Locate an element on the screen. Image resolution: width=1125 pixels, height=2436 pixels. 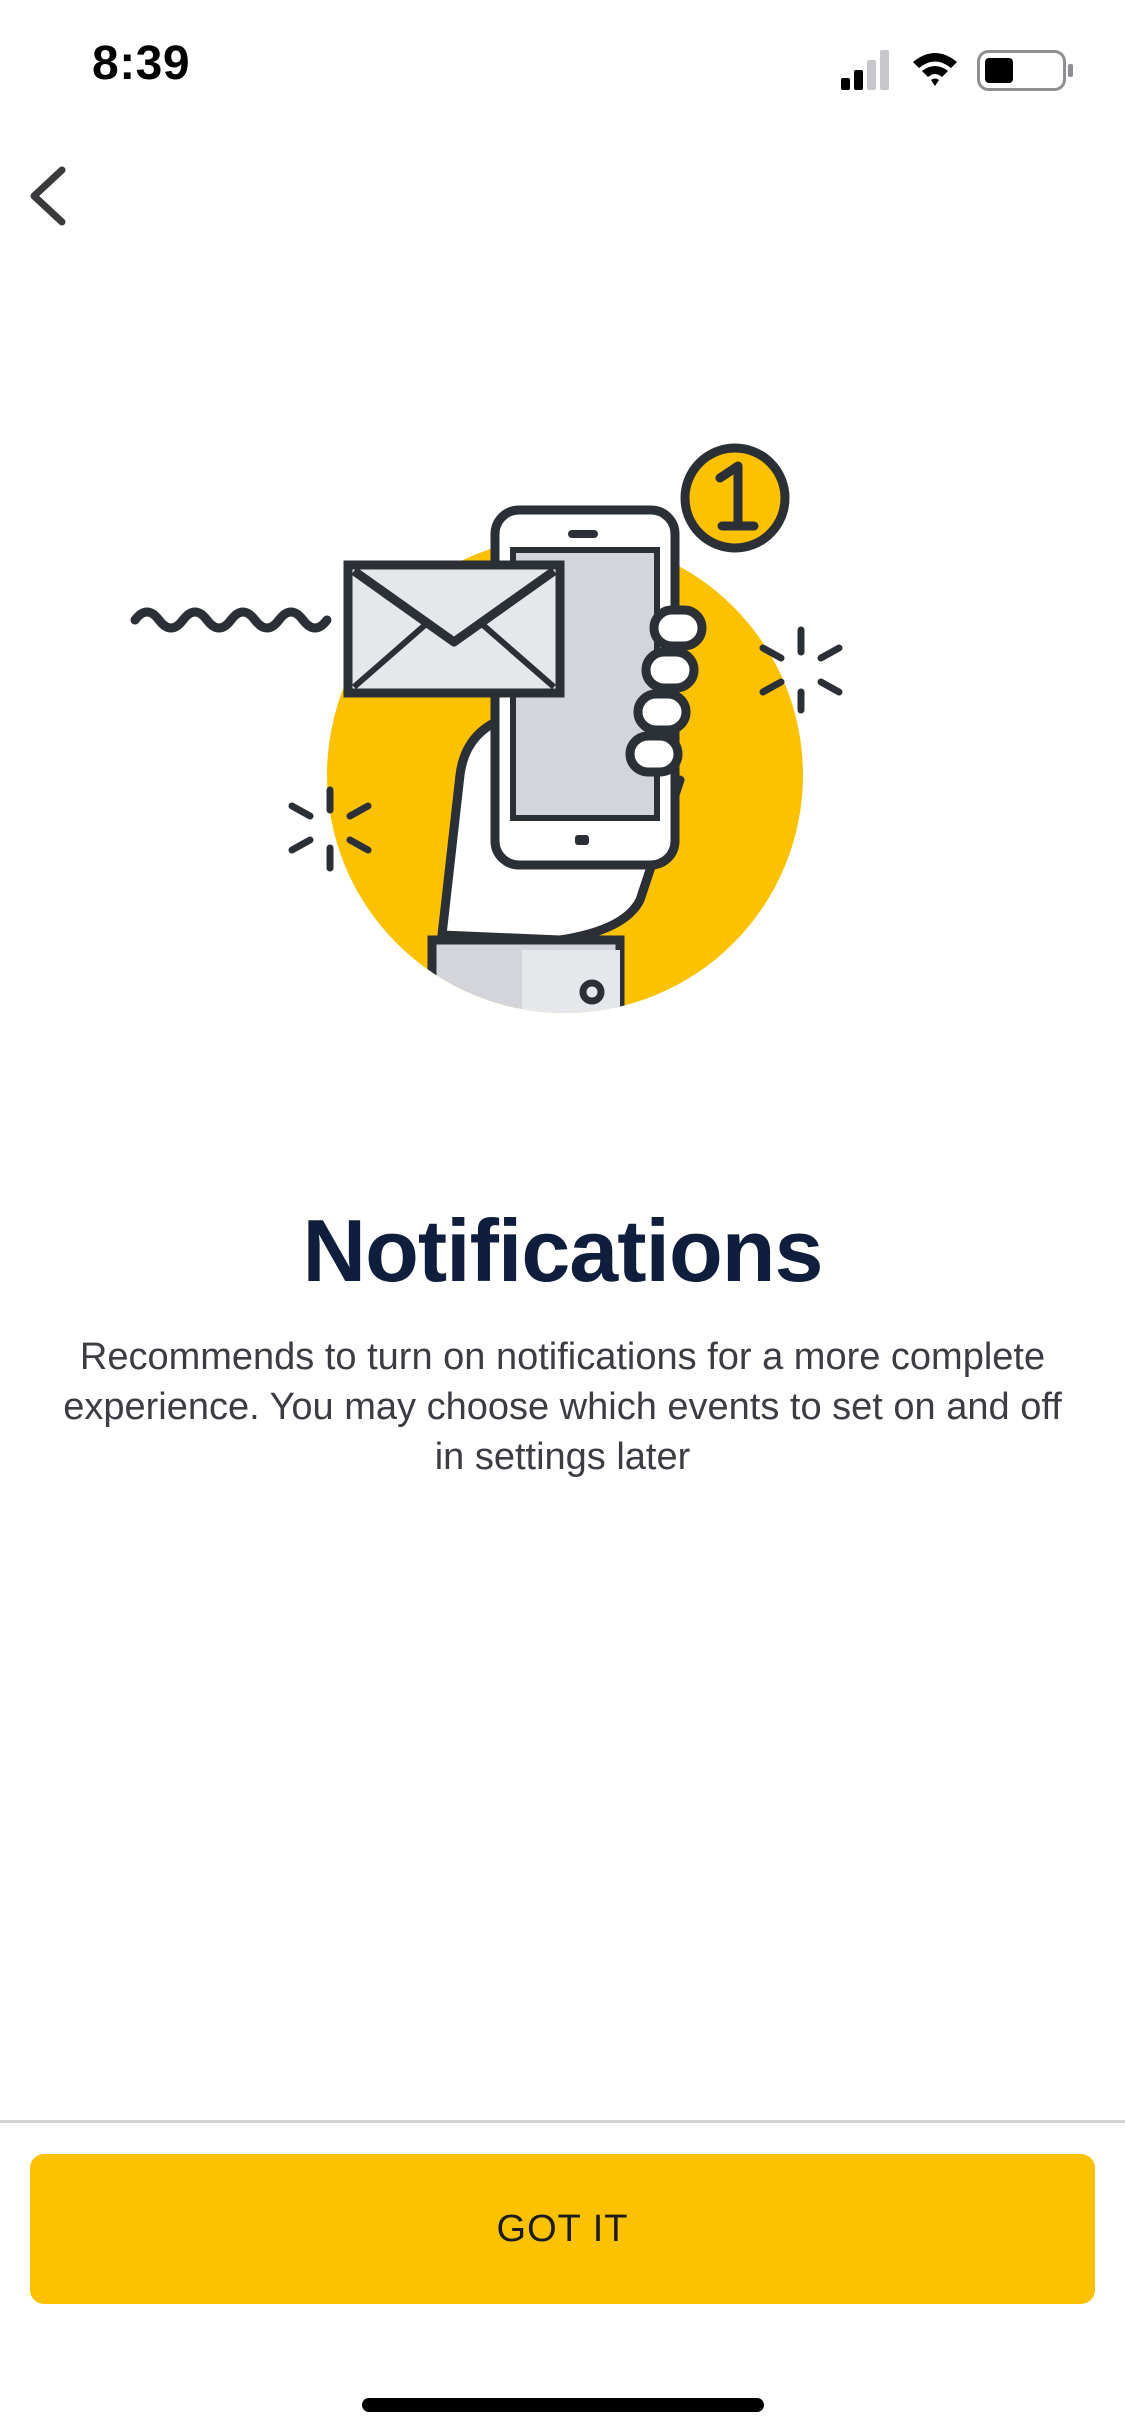
footer-divider is located at coordinates (562, 2121).